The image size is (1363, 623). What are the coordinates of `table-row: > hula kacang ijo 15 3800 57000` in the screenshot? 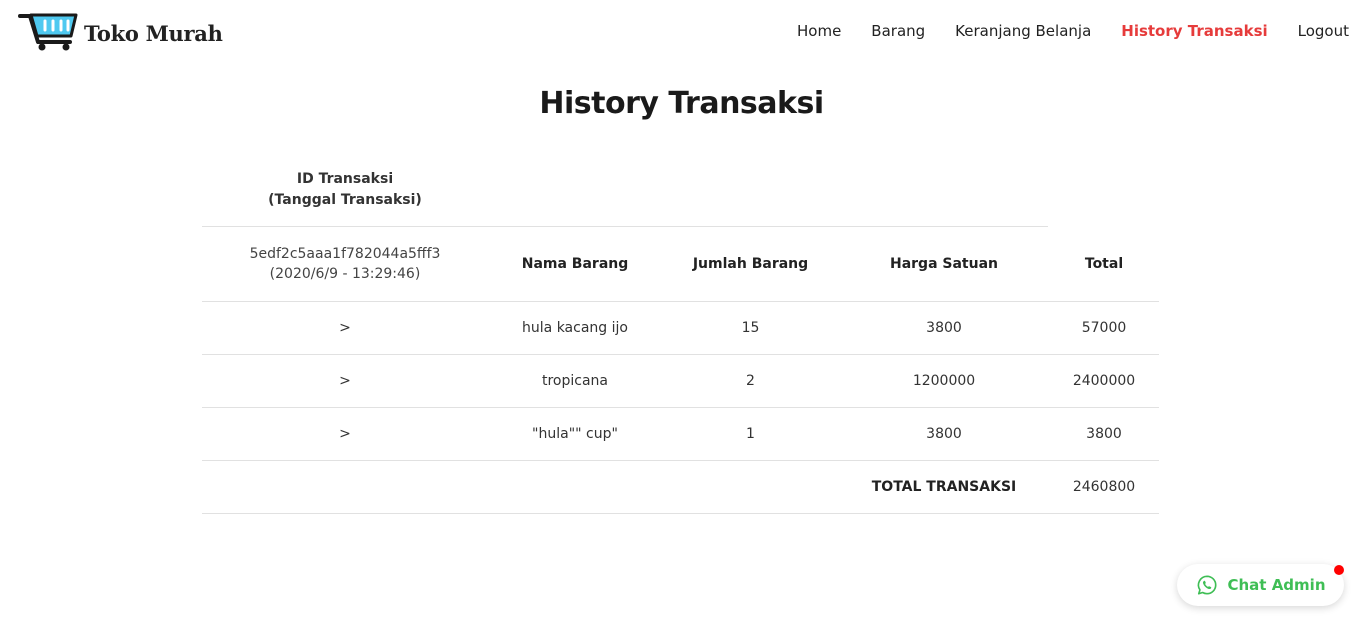 It's located at (680, 328).